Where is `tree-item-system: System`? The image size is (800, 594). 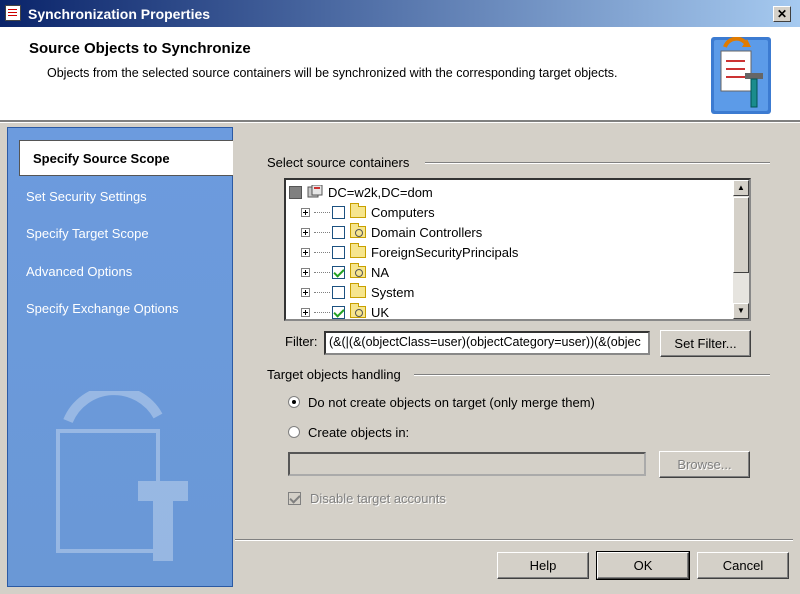 tree-item-system: System is located at coordinates (357, 292).